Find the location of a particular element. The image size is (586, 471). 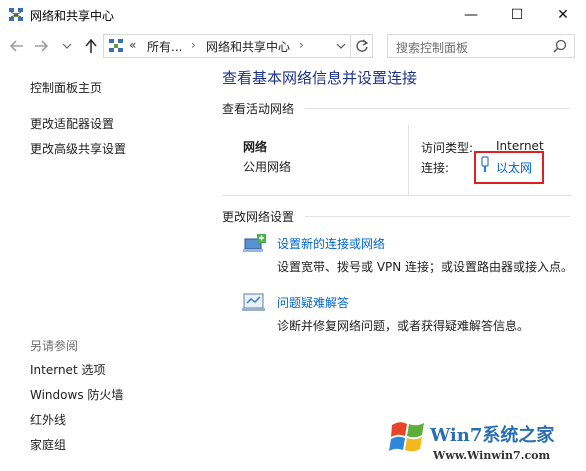

chevron-down-icon is located at coordinates (67, 46).